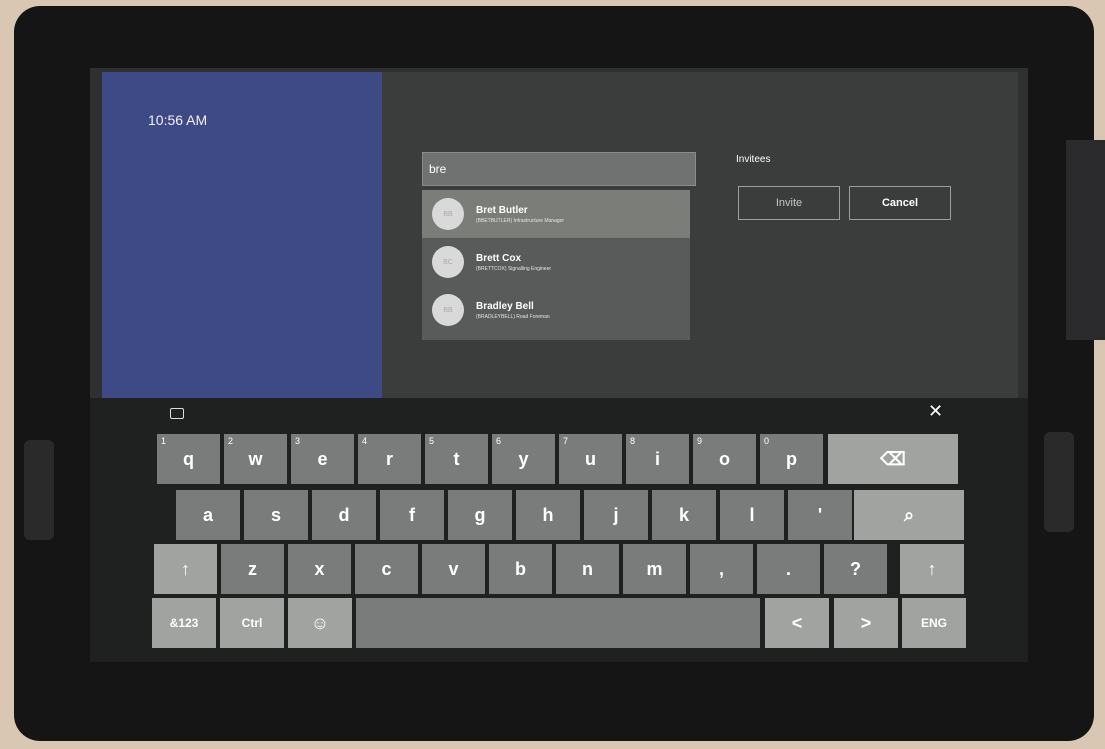 The width and height of the screenshot is (1105, 749). I want to click on key-o-label: o, so click(724, 459).